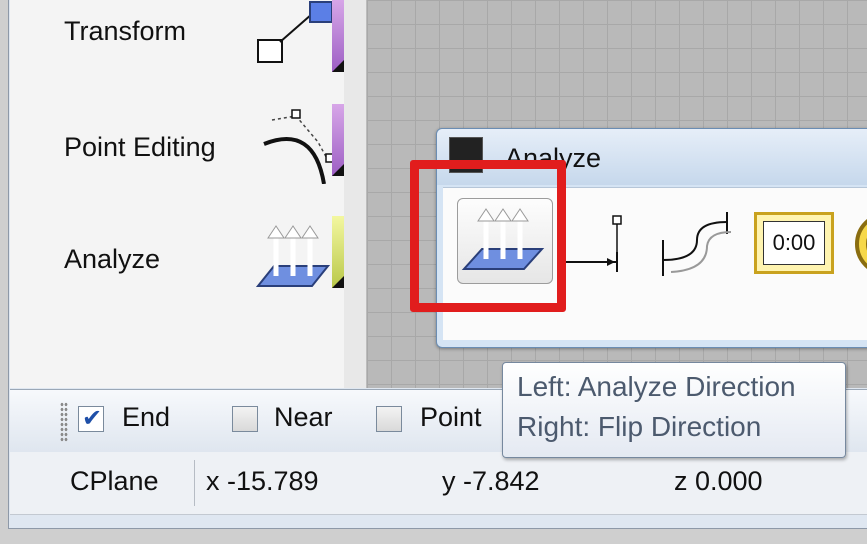 The image size is (867, 544). Describe the element at coordinates (355, 194) in the screenshot. I see `sidebar-scroll-gutter` at that location.